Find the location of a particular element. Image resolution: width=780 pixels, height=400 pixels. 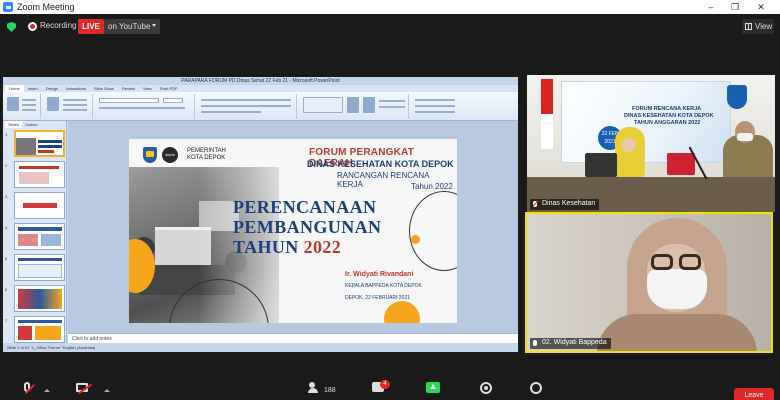

recording-label: Recording is located at coordinates (58, 25).